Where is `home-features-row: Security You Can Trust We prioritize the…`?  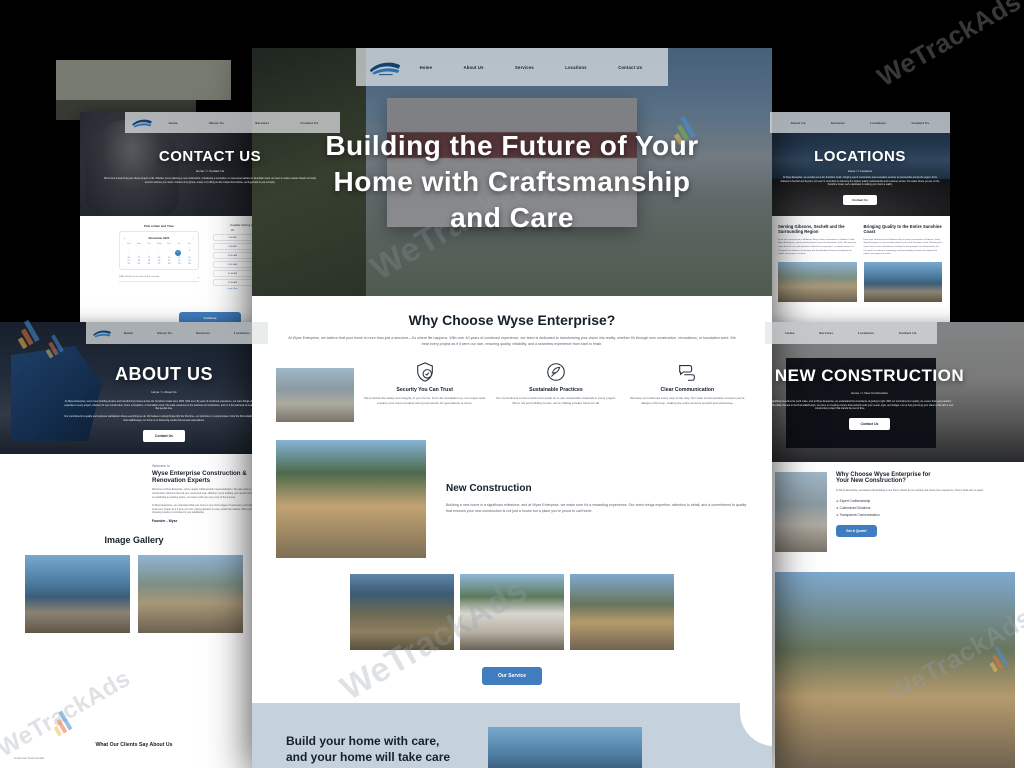
home-features-row: Security You Can Trust We prioritize the… is located at coordinates (512, 393).